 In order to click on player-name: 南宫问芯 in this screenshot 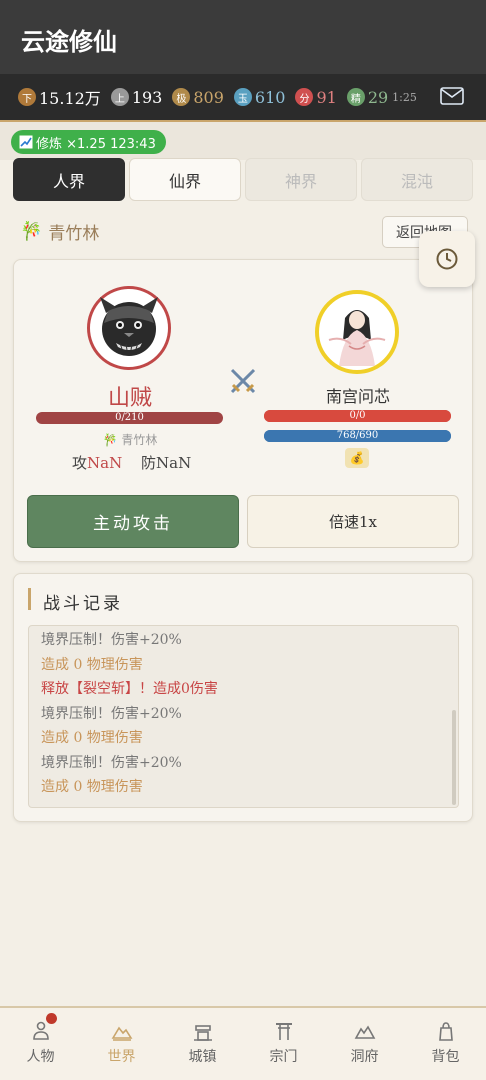, I will do `click(357, 396)`.